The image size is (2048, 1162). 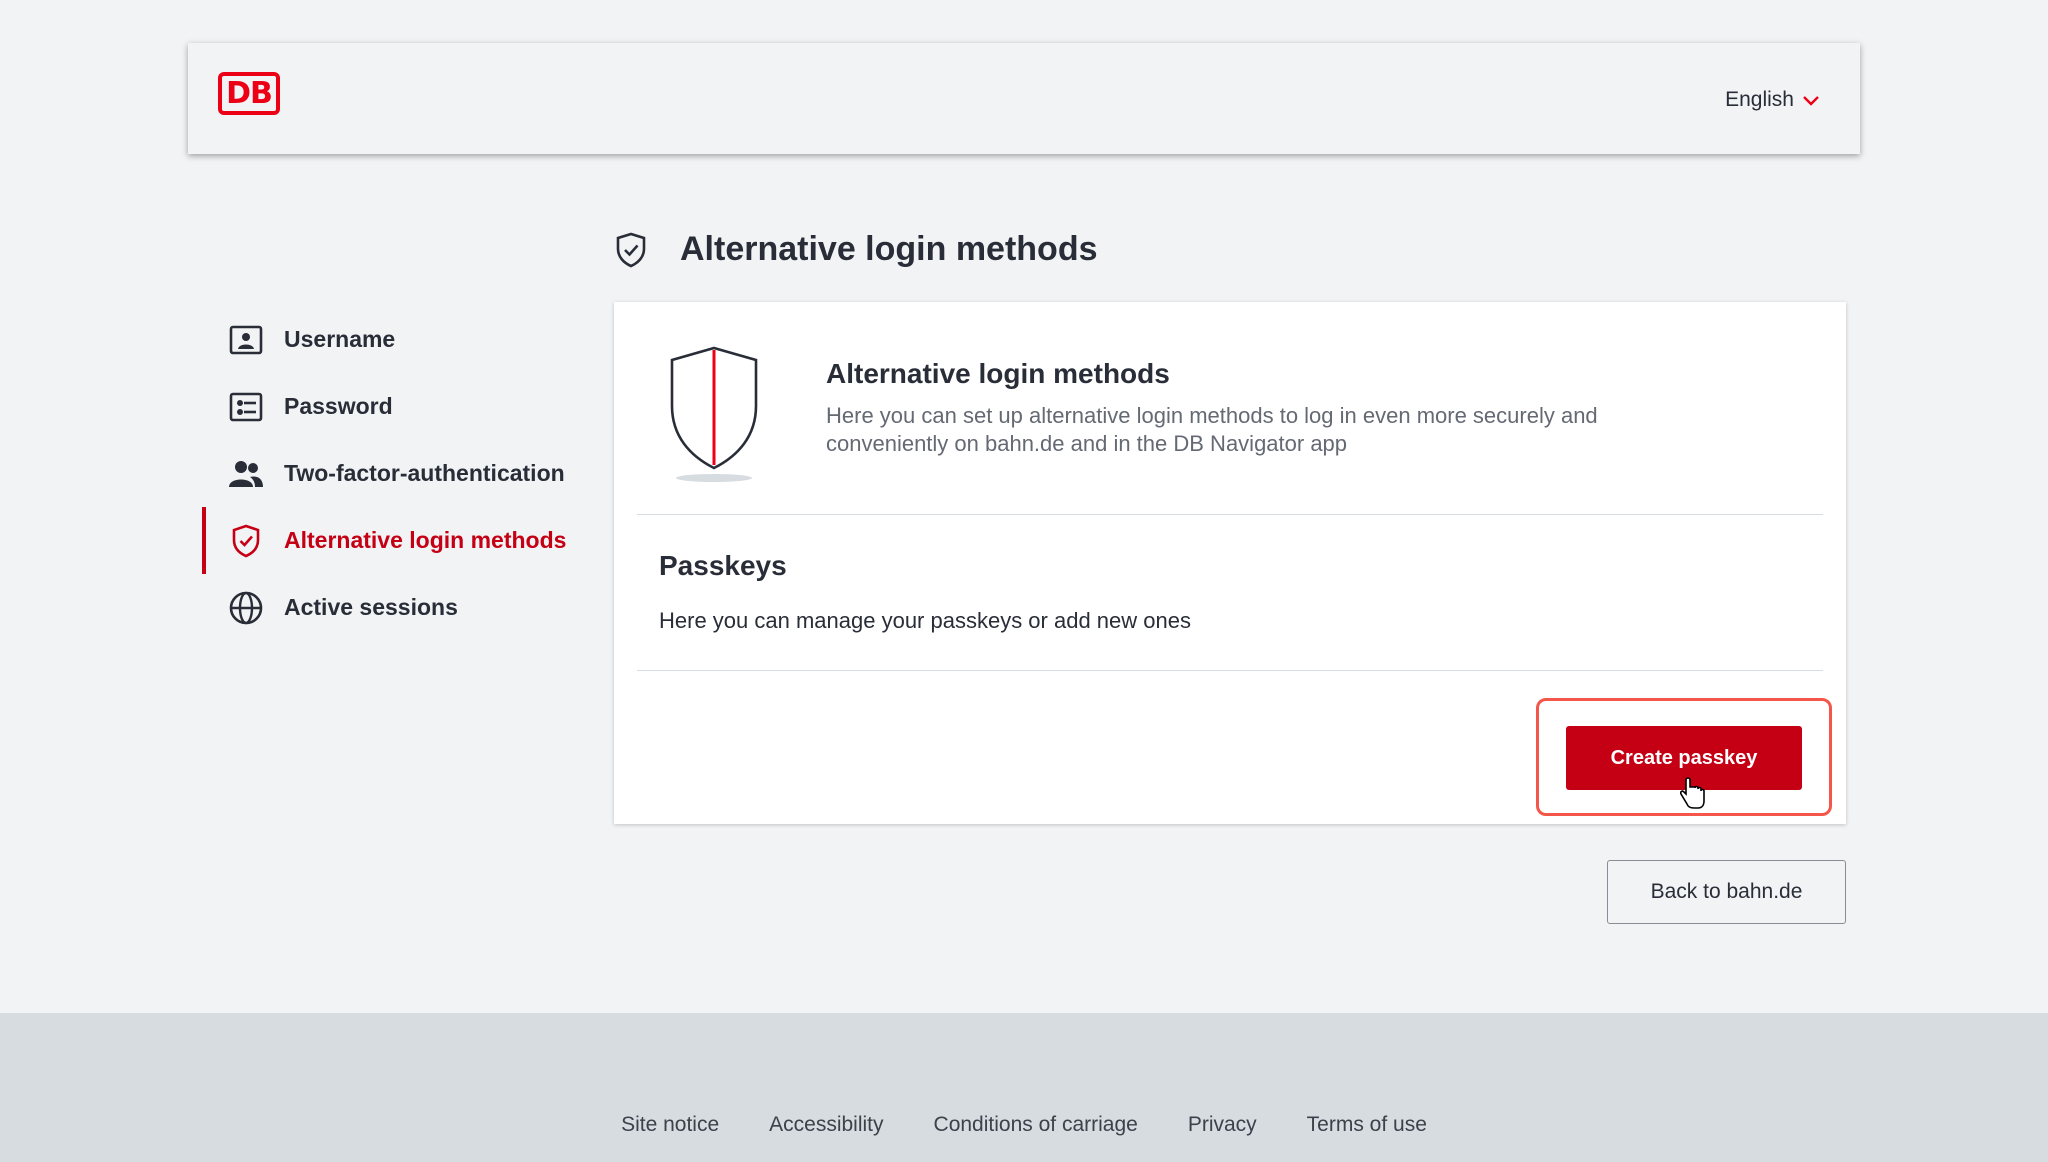 I want to click on sidebar-item-label: Password, so click(x=338, y=406).